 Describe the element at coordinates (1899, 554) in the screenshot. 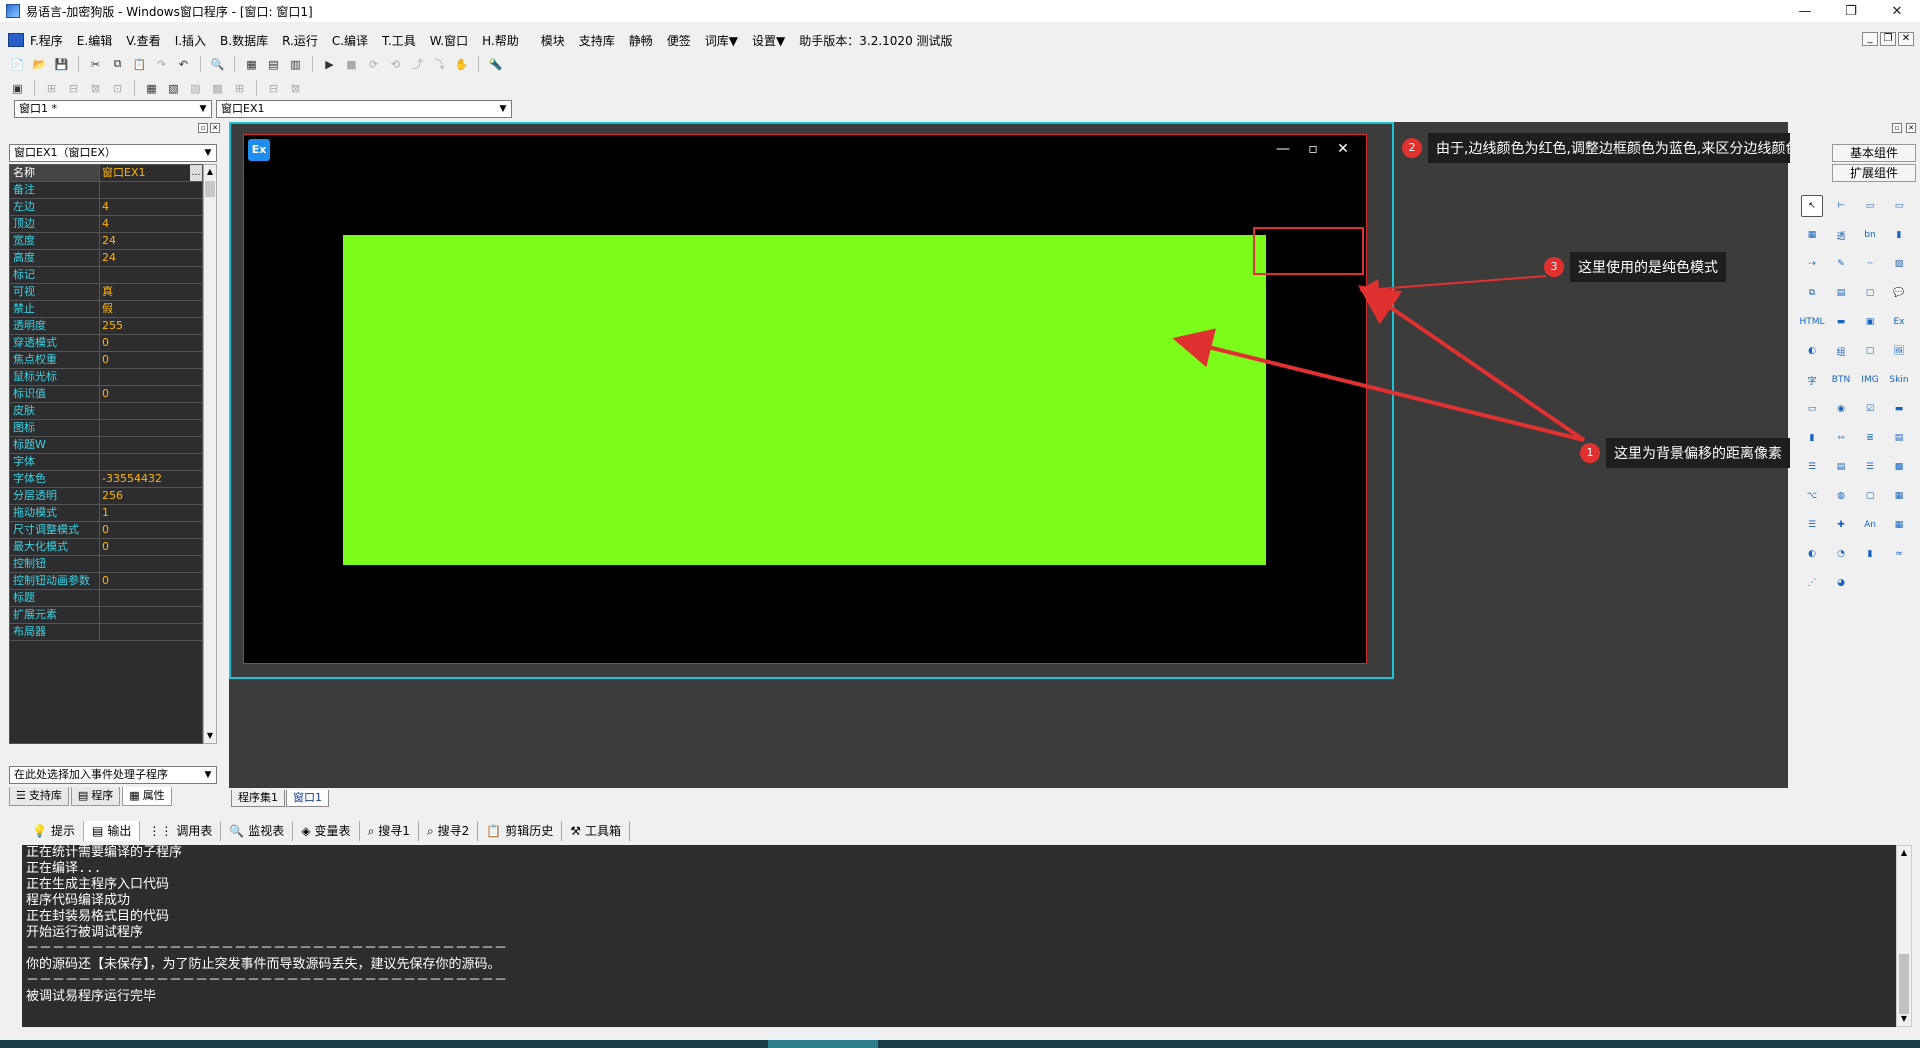

I see `wave-tool-icon: ≈` at that location.